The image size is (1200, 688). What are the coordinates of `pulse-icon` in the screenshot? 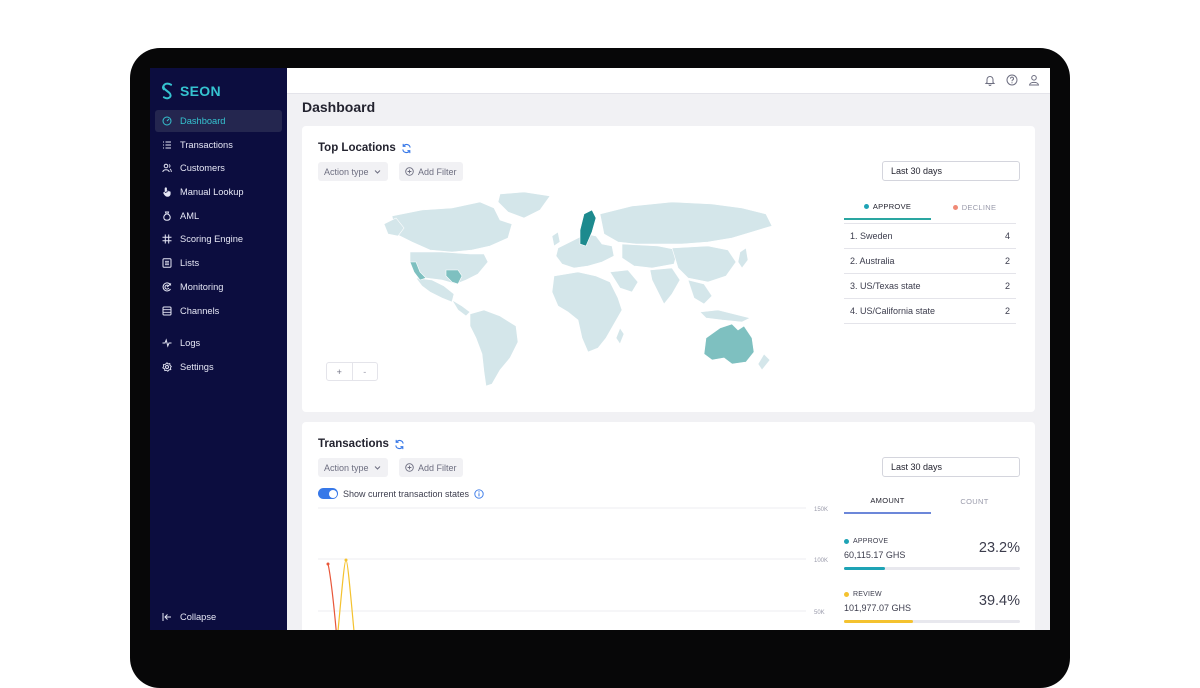 It's located at (167, 343).